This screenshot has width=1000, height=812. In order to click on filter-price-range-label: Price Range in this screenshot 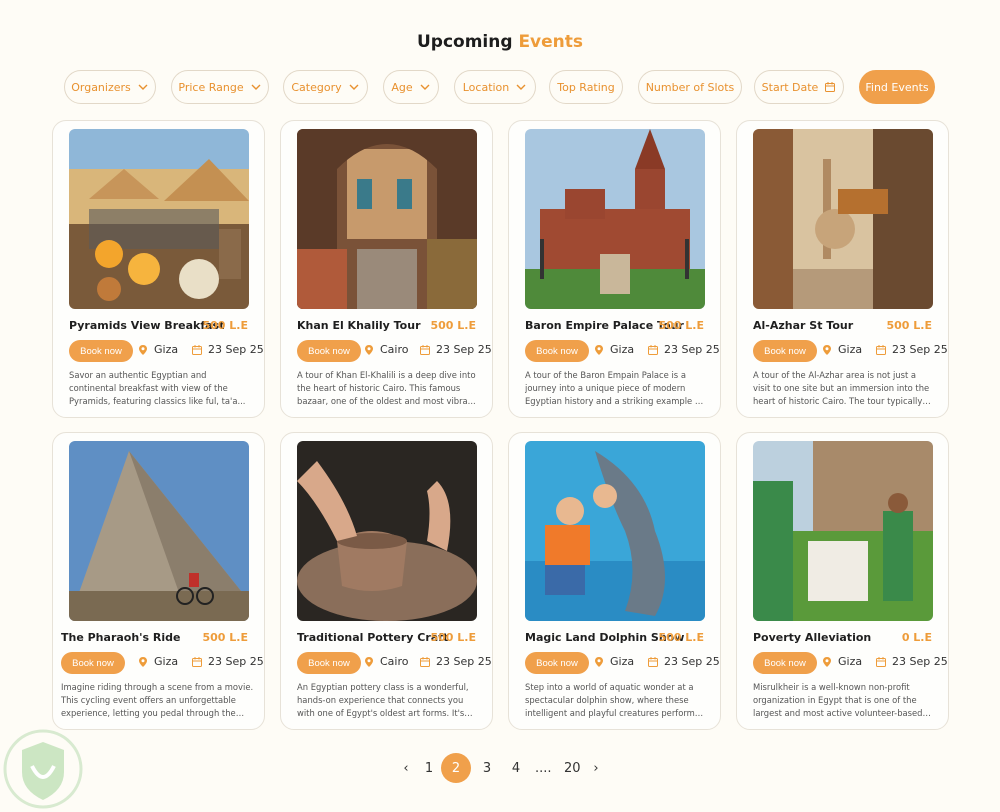, I will do `click(211, 87)`.